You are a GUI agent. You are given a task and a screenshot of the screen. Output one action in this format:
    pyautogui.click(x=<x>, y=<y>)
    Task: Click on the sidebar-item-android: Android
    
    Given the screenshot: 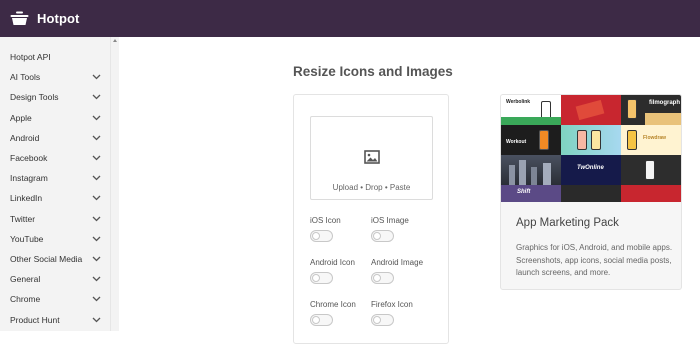 What is the action you would take?
    pyautogui.click(x=59, y=138)
    